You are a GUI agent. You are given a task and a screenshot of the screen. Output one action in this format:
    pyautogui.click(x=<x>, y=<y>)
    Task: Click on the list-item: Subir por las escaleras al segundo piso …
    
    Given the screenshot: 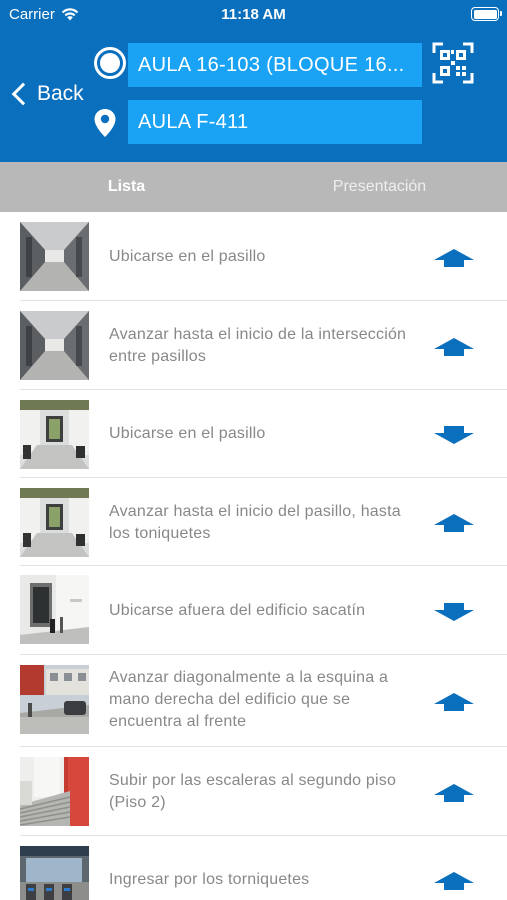 What is the action you would take?
    pyautogui.click(x=253, y=791)
    